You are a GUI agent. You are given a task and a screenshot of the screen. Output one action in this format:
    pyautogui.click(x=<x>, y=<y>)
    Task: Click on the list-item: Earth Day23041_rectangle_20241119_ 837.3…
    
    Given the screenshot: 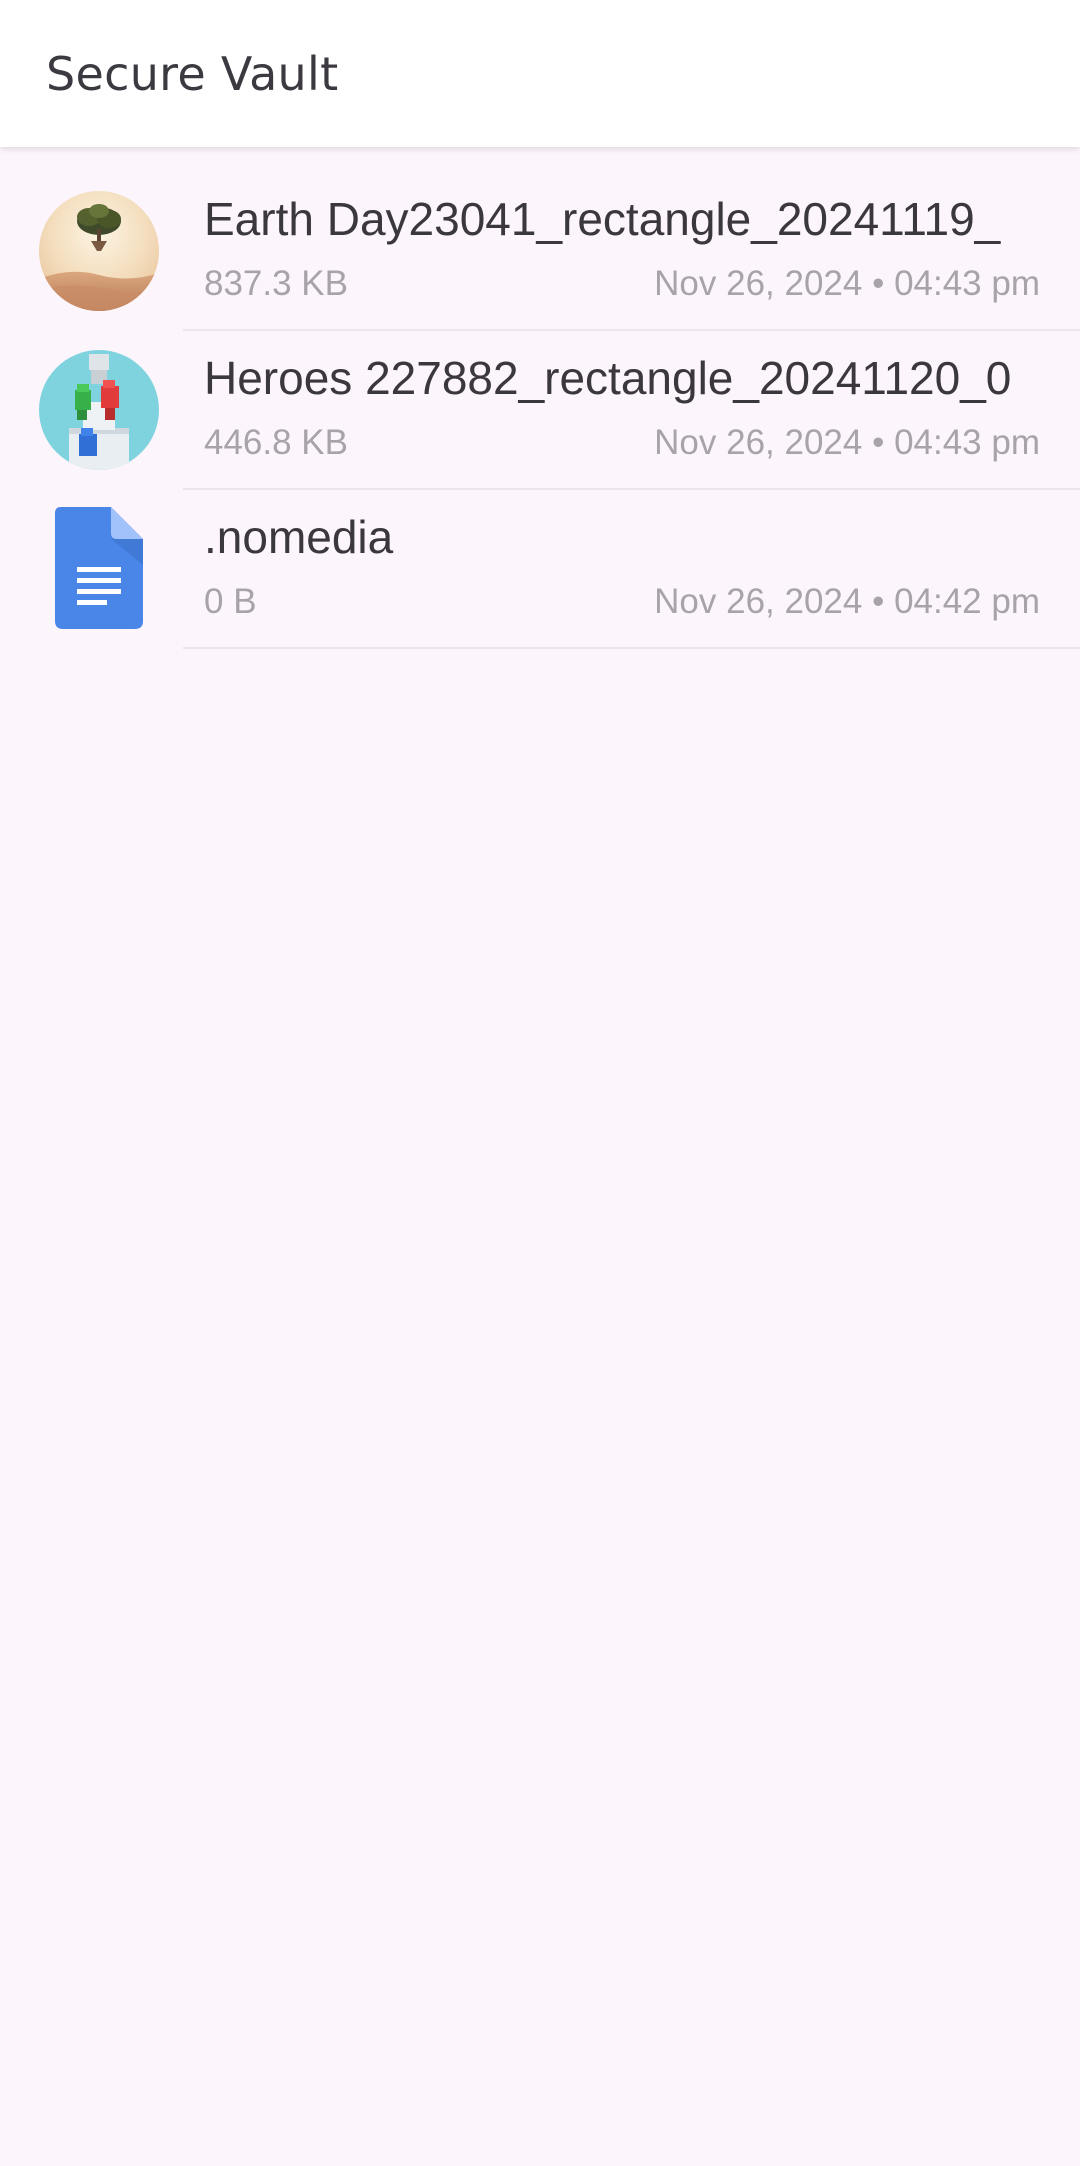 What is the action you would take?
    pyautogui.click(x=540, y=251)
    